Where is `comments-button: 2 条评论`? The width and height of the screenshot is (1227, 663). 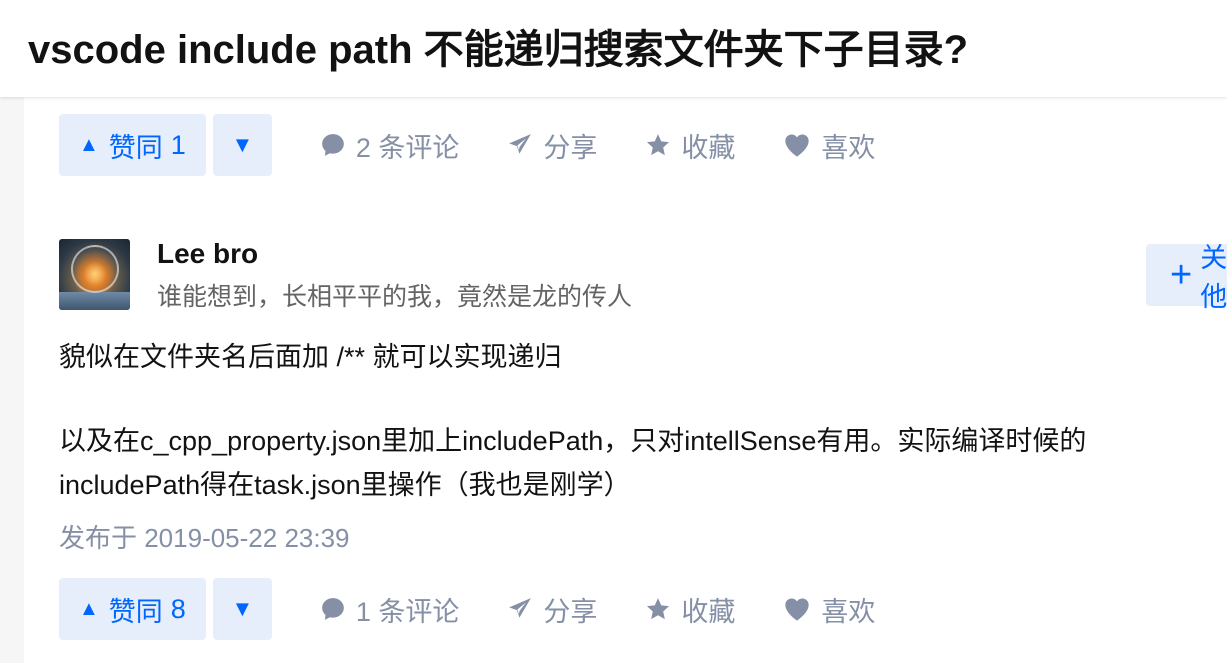 comments-button: 2 条评论 is located at coordinates (390, 145).